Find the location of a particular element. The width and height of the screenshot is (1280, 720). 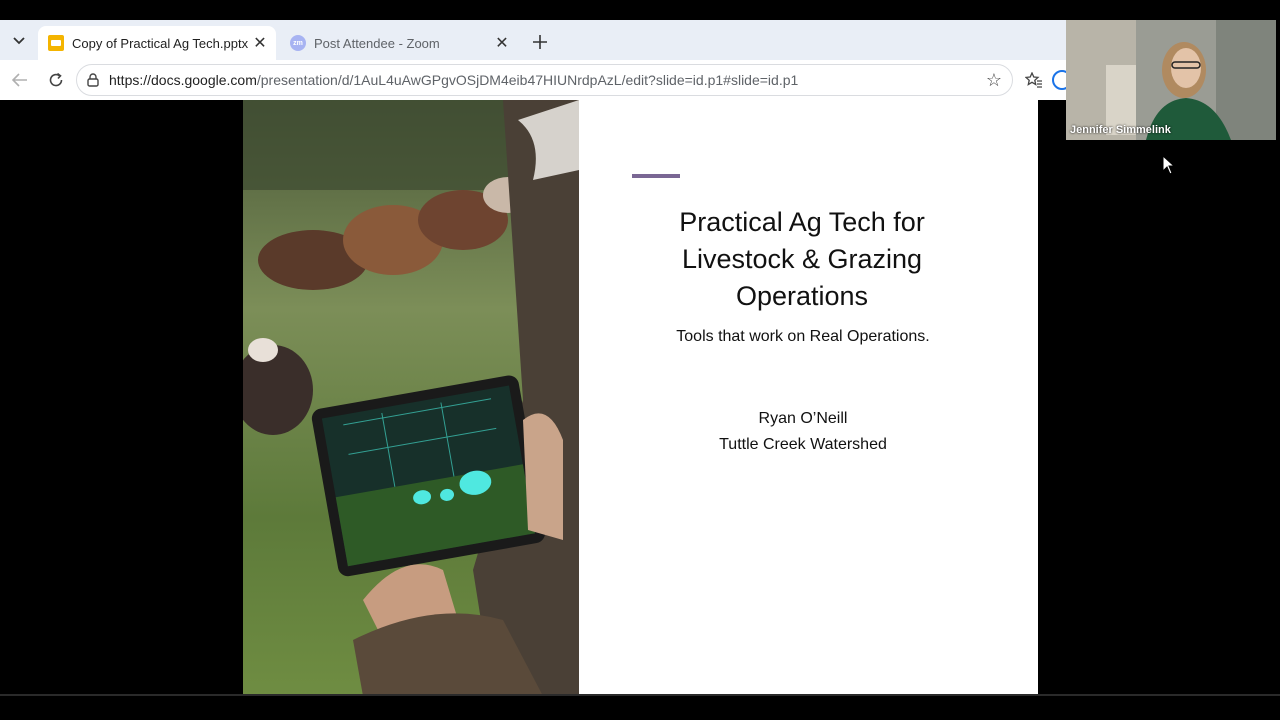

site-info-icon is located at coordinates (93, 80).